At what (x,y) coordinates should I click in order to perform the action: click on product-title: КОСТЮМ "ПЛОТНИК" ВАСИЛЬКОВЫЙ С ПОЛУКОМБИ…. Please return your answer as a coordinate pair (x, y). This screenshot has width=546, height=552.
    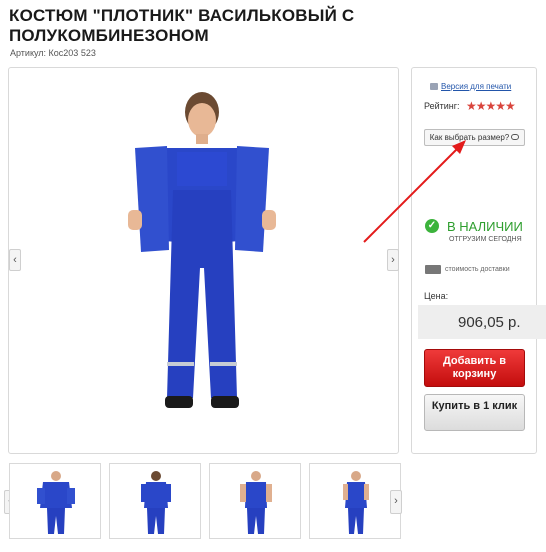
    Looking at the image, I should click on (182, 25).